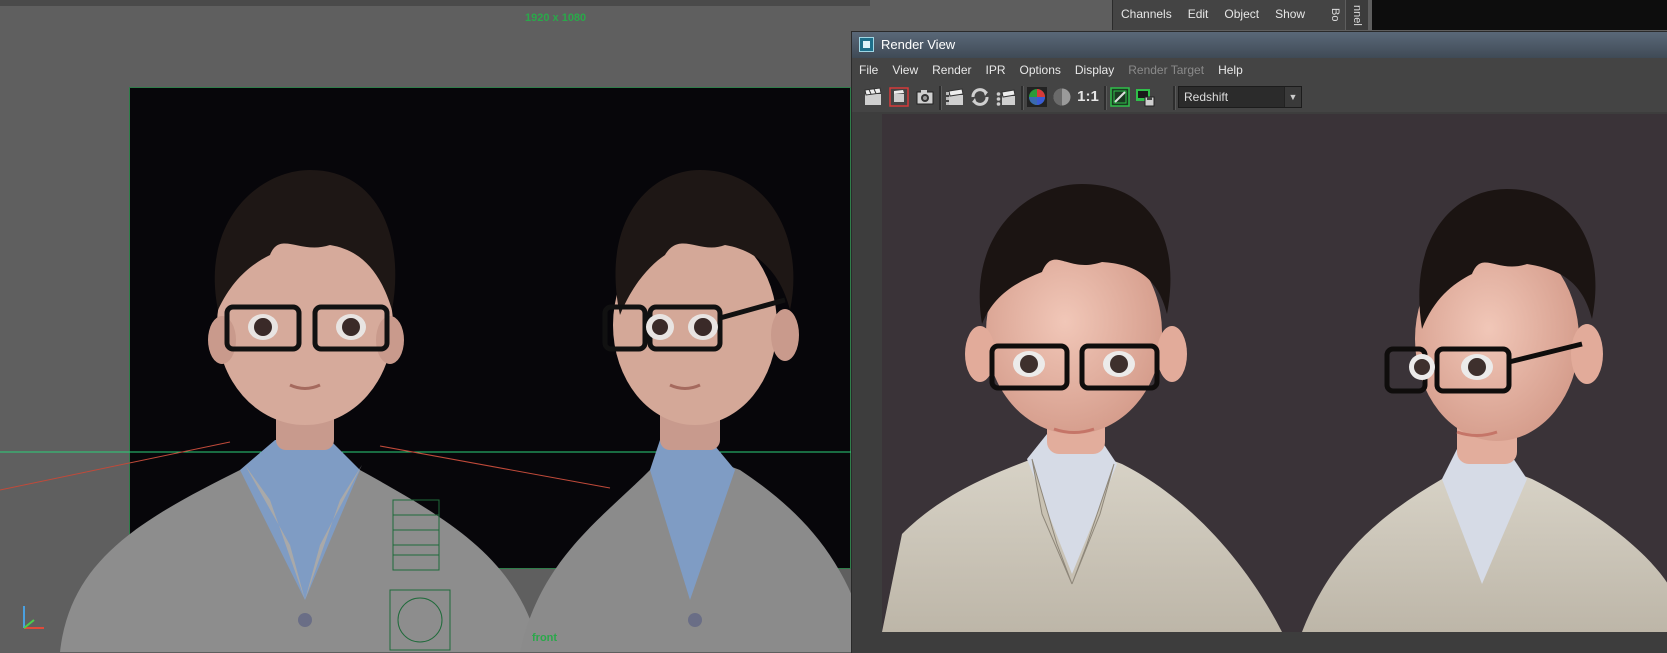 The image size is (1667, 653). What do you see at coordinates (899, 97) in the screenshot?
I see `render-region-icon` at bounding box center [899, 97].